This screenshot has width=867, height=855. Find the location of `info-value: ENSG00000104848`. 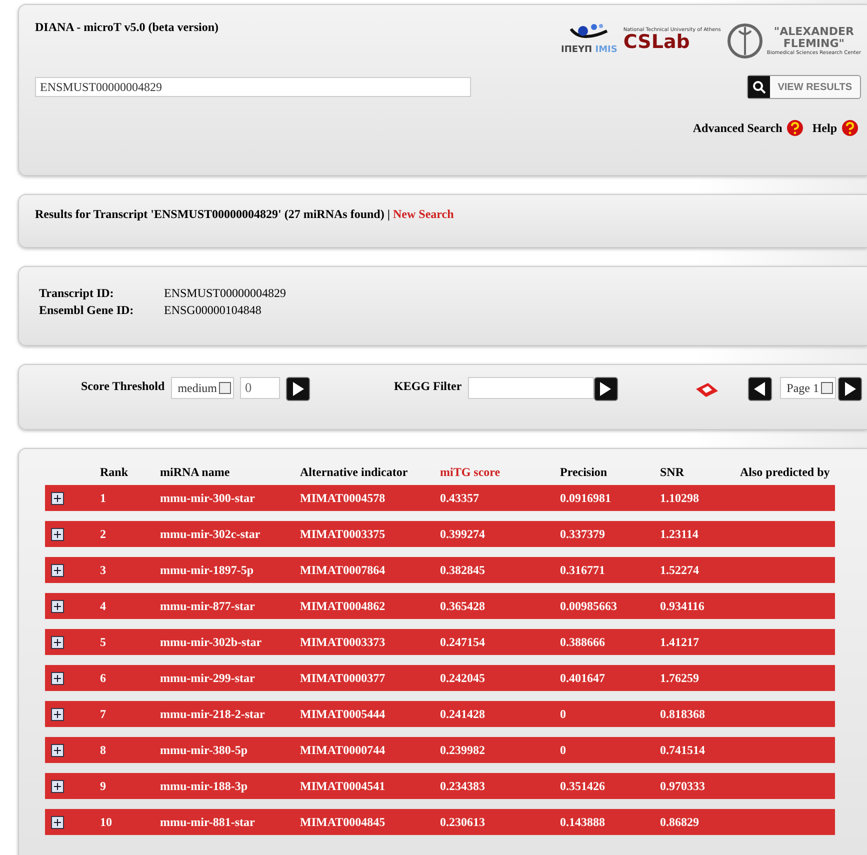

info-value: ENSG00000104848 is located at coordinates (213, 310).